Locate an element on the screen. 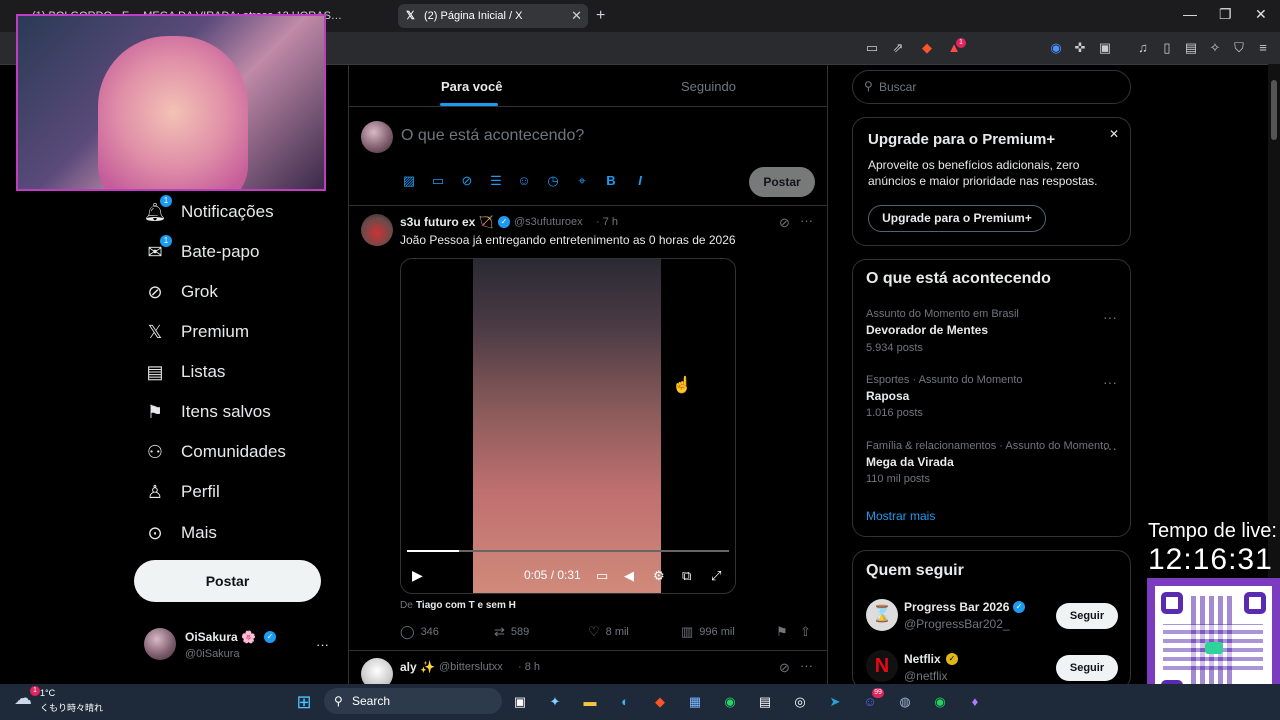 This screenshot has width=1280, height=720. whatsapp-icon: ◉ is located at coordinates (730, 702).